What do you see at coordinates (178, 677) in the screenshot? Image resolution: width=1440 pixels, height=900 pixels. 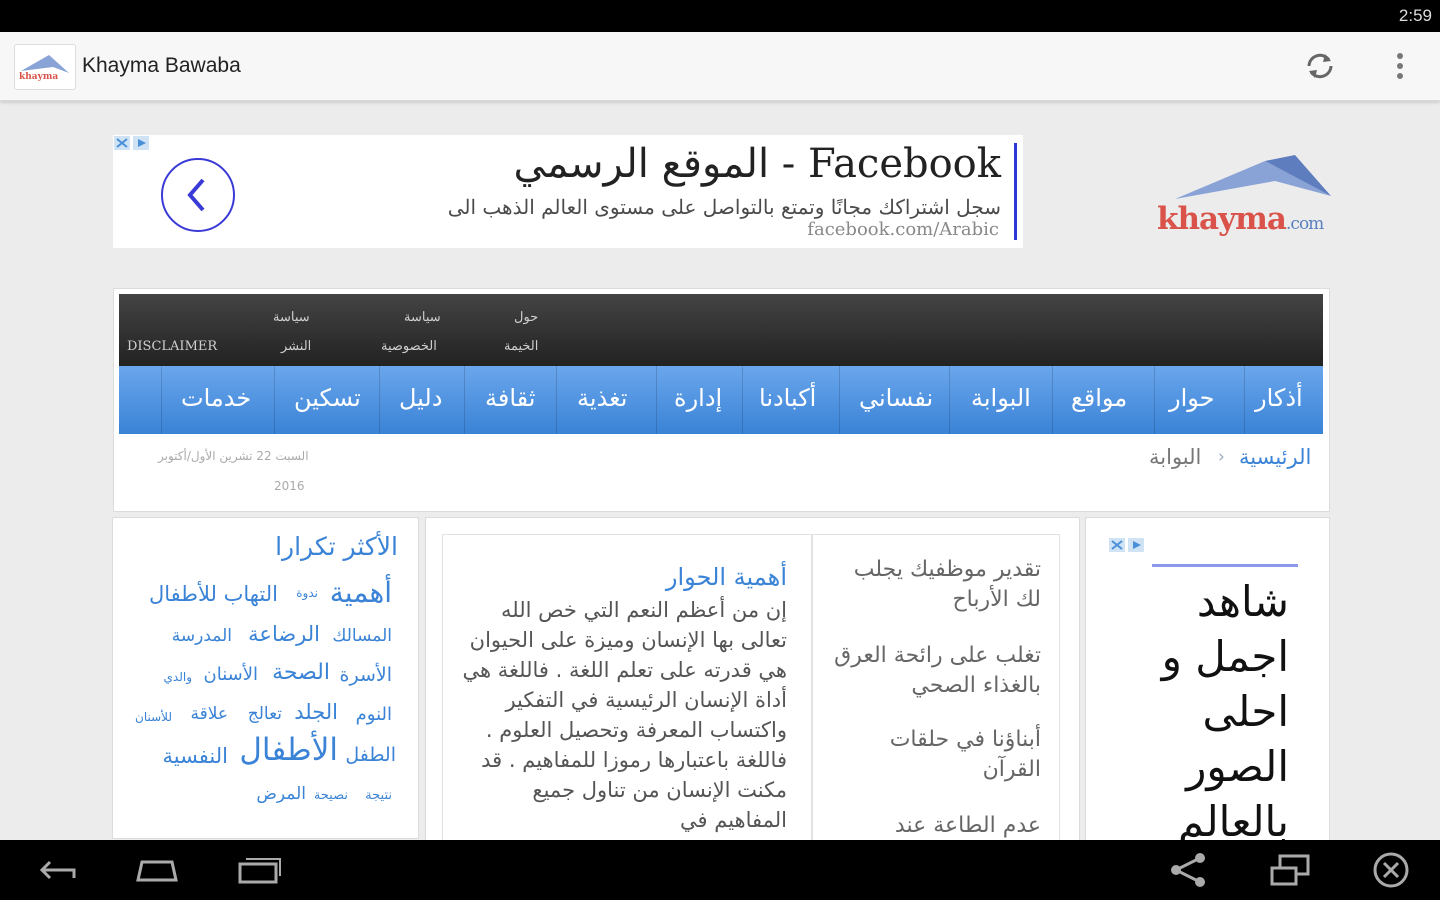 I see `tag-link: والدي` at bounding box center [178, 677].